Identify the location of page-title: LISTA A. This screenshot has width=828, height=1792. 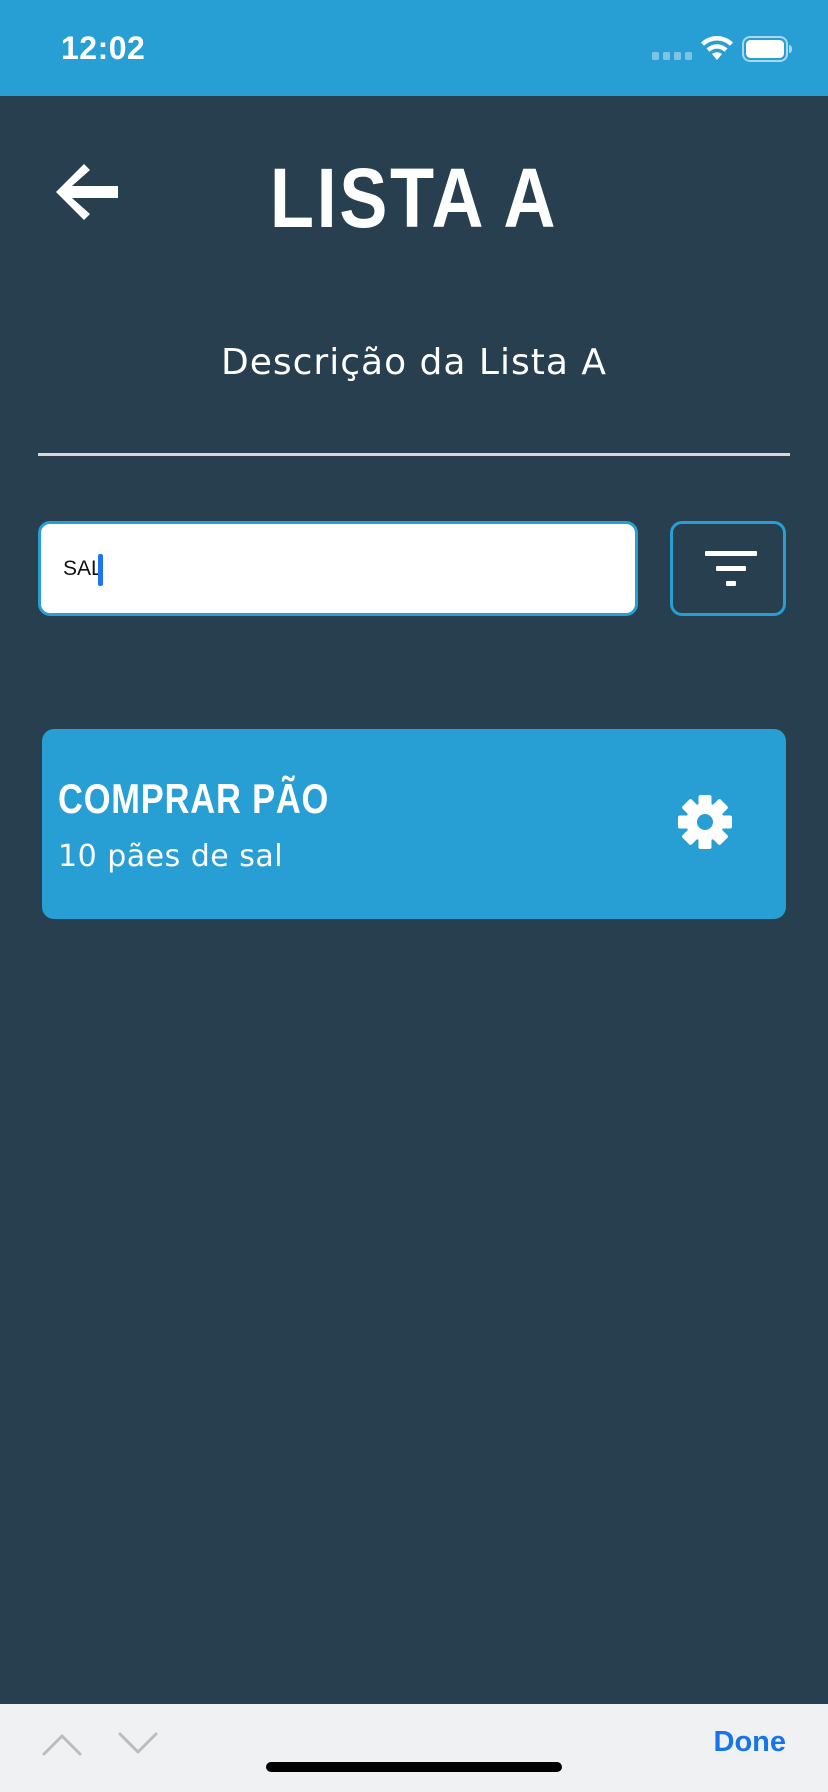
(414, 198).